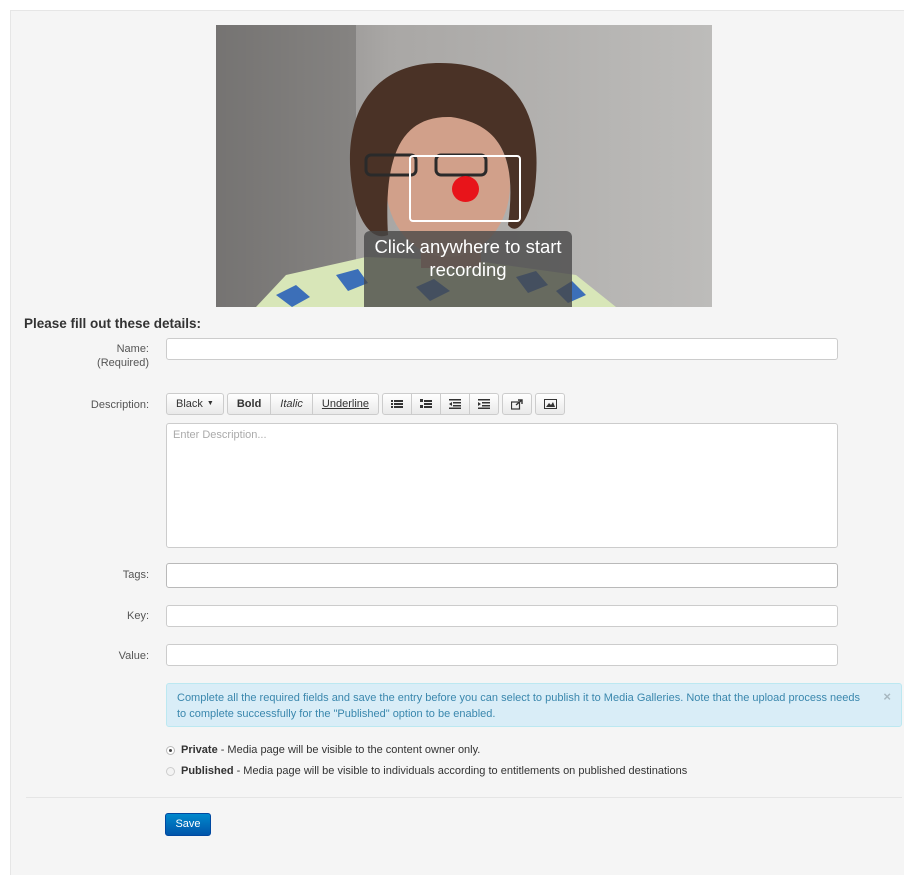 This screenshot has width=904, height=875. I want to click on published-radio, so click(170, 771).